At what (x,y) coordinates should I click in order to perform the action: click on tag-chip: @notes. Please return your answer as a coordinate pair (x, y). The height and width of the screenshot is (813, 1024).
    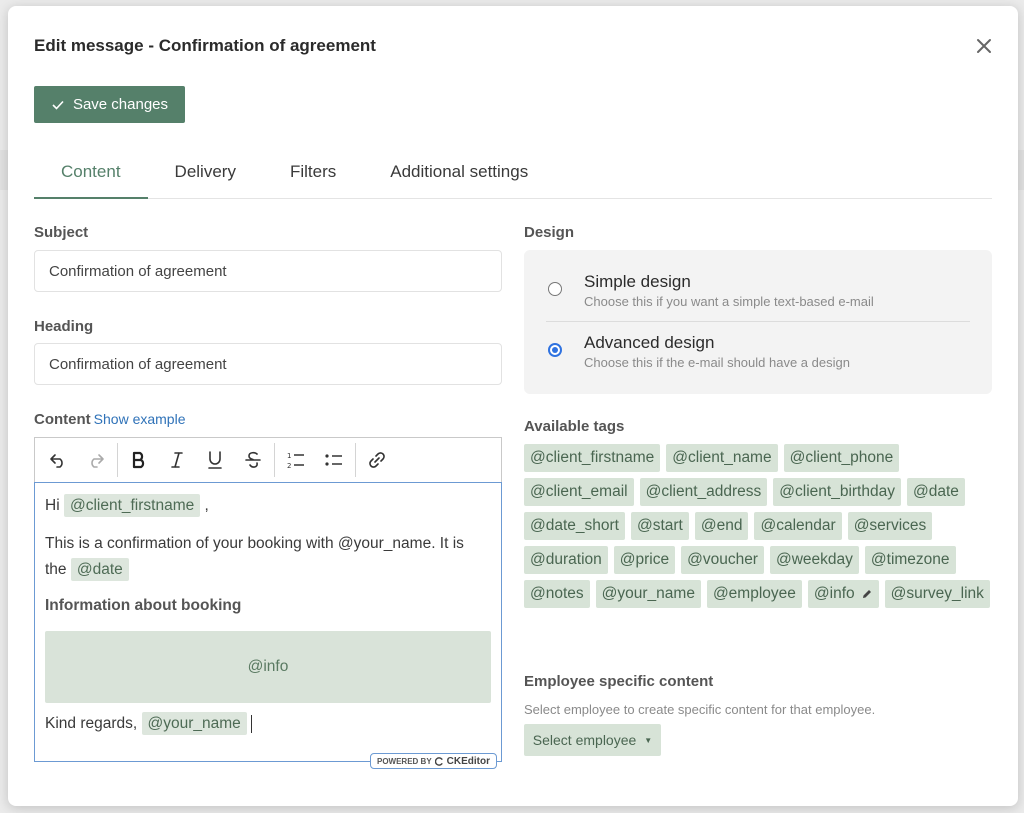
    Looking at the image, I should click on (557, 594).